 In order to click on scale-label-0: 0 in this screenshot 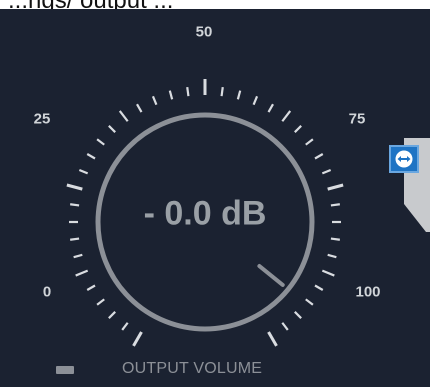, I will do `click(47, 292)`.